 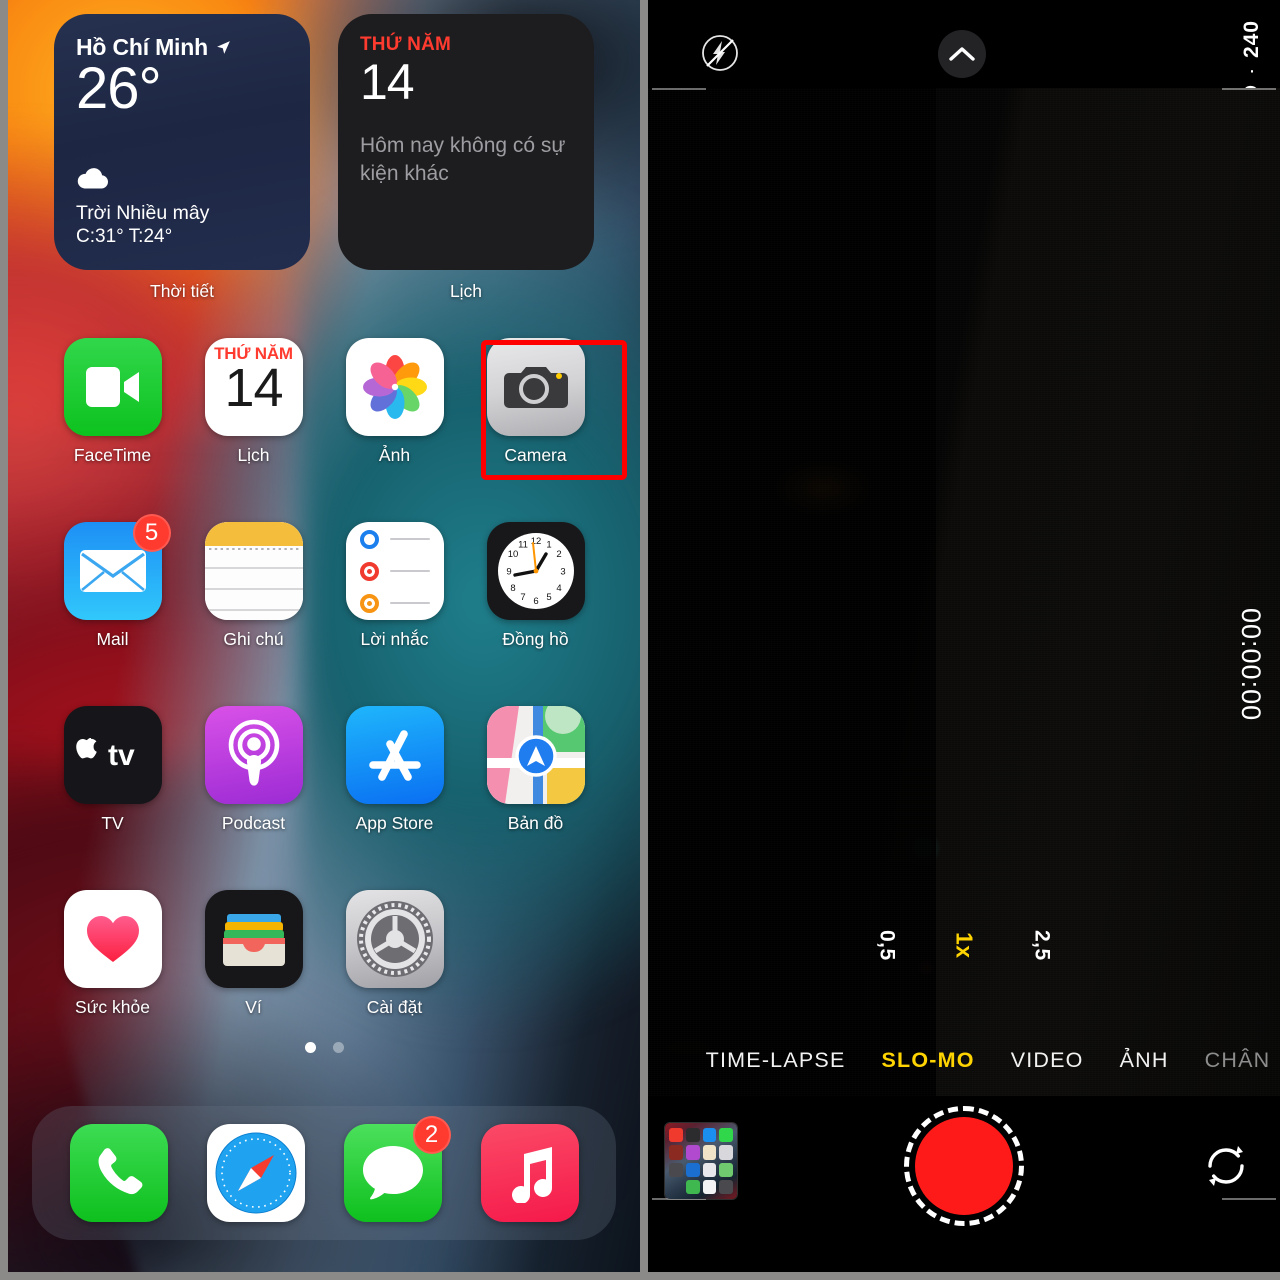 I want to click on dock: 2, so click(x=324, y=1173).